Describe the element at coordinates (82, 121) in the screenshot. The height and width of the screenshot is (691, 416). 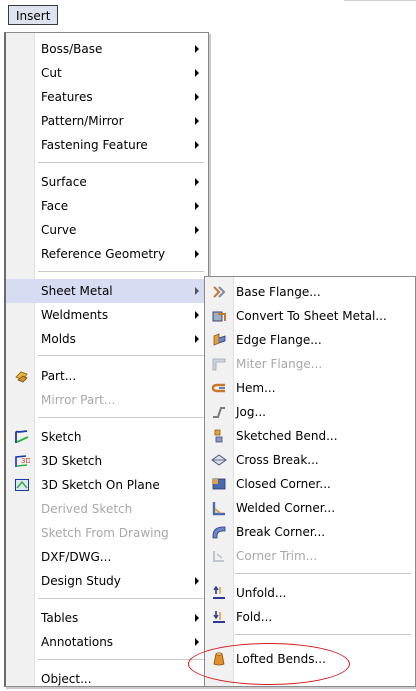
I see `menu-item-label: Pattern/Mirror` at that location.